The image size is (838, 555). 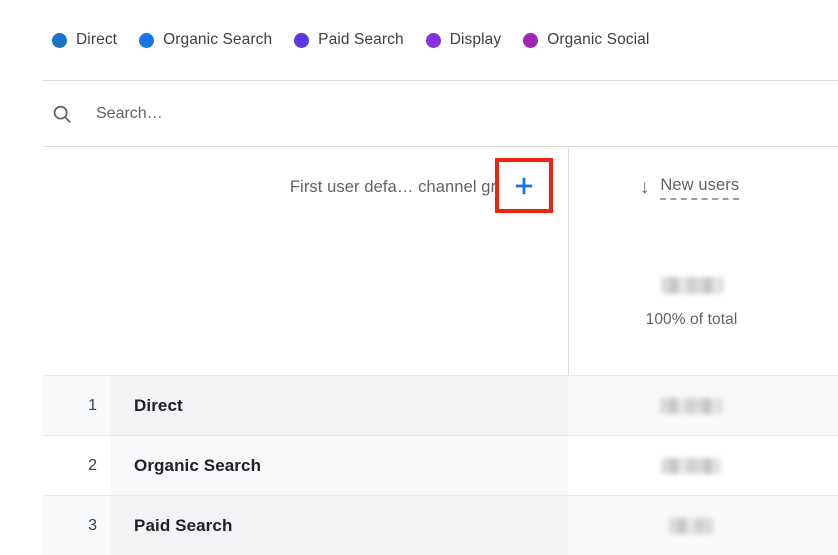 I want to click on metric-column-label: New users, so click(x=700, y=188).